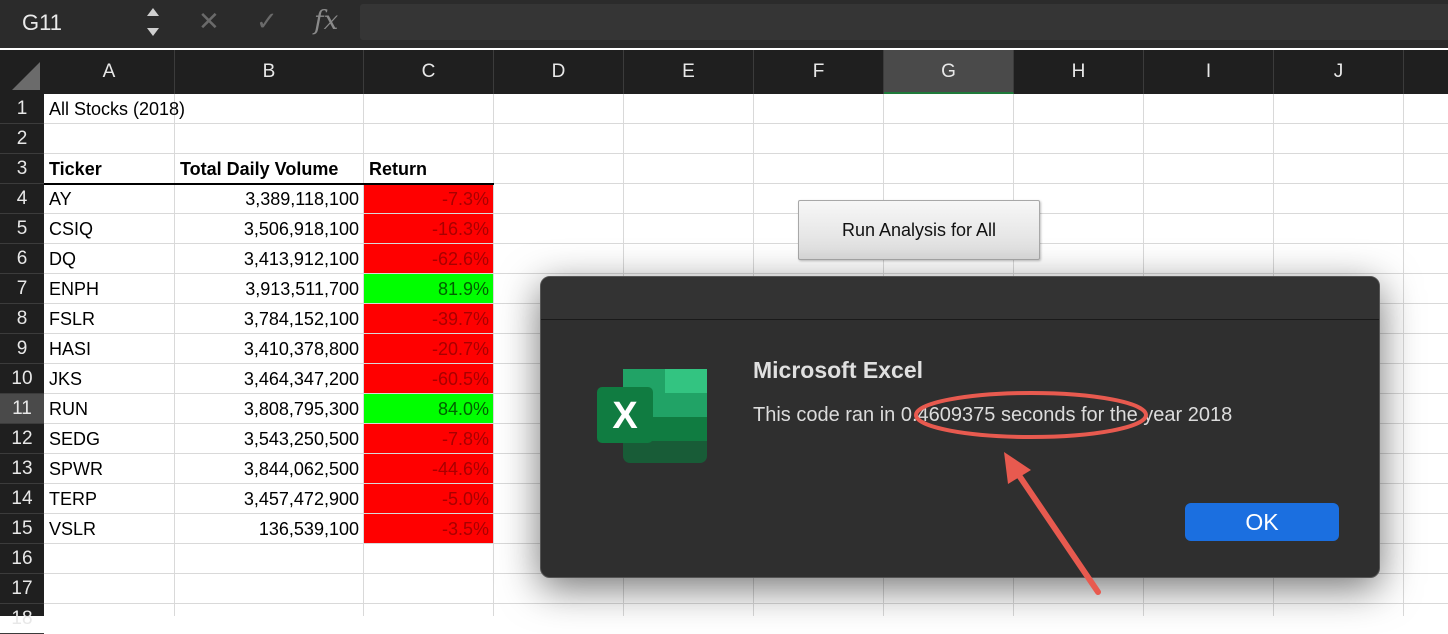 The width and height of the screenshot is (1448, 634). I want to click on return-cell: -3.5%, so click(429, 529).